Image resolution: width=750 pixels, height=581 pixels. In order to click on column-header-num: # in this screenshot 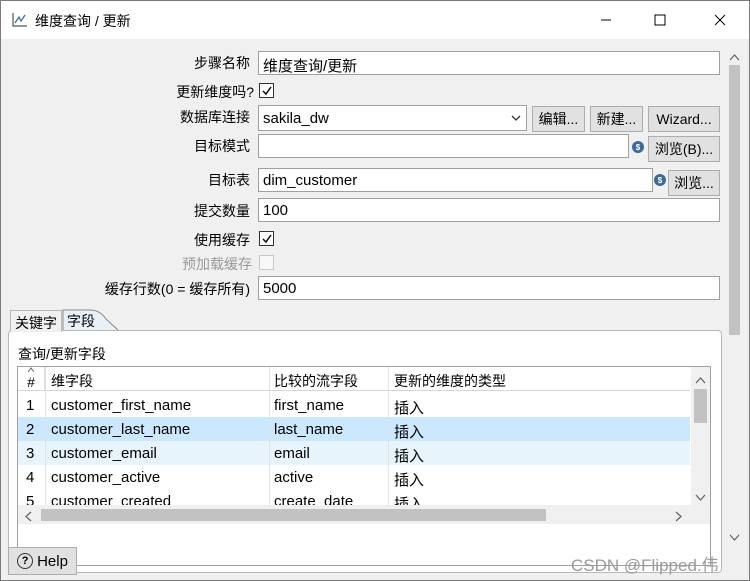, I will do `click(31, 379)`.